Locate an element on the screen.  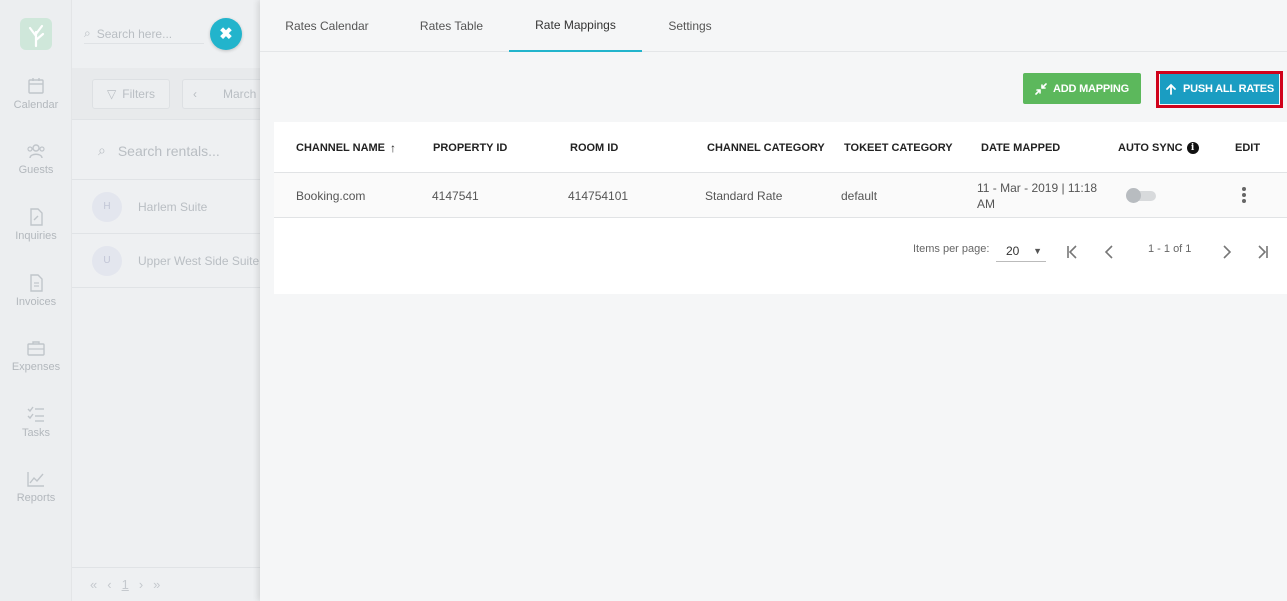
background-pager: « ‹ 1 › » is located at coordinates (166, 584).